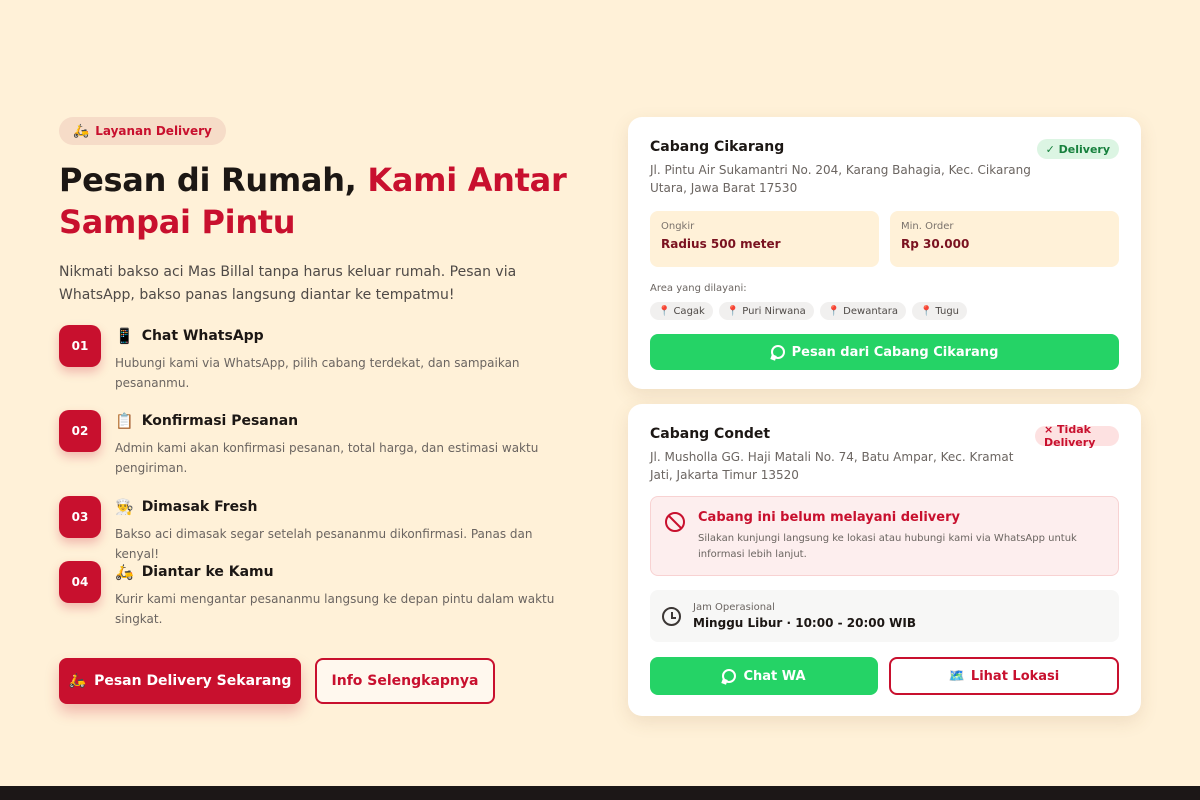  Describe the element at coordinates (1077, 149) in the screenshot. I see `status-badge: ✓ Delivery` at that location.